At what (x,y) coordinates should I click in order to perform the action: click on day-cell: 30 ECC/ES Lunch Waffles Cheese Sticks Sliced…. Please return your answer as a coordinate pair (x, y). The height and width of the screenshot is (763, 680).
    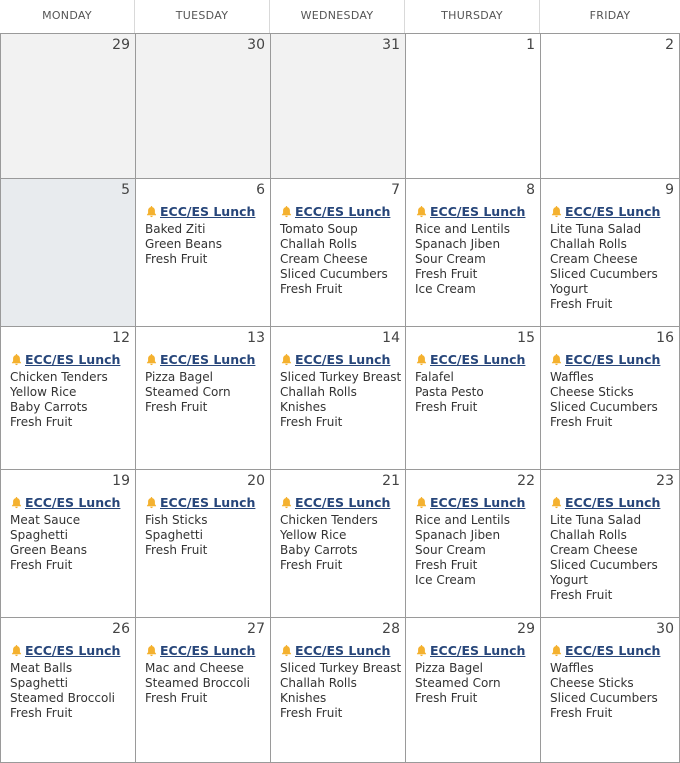
    Looking at the image, I should click on (610, 690).